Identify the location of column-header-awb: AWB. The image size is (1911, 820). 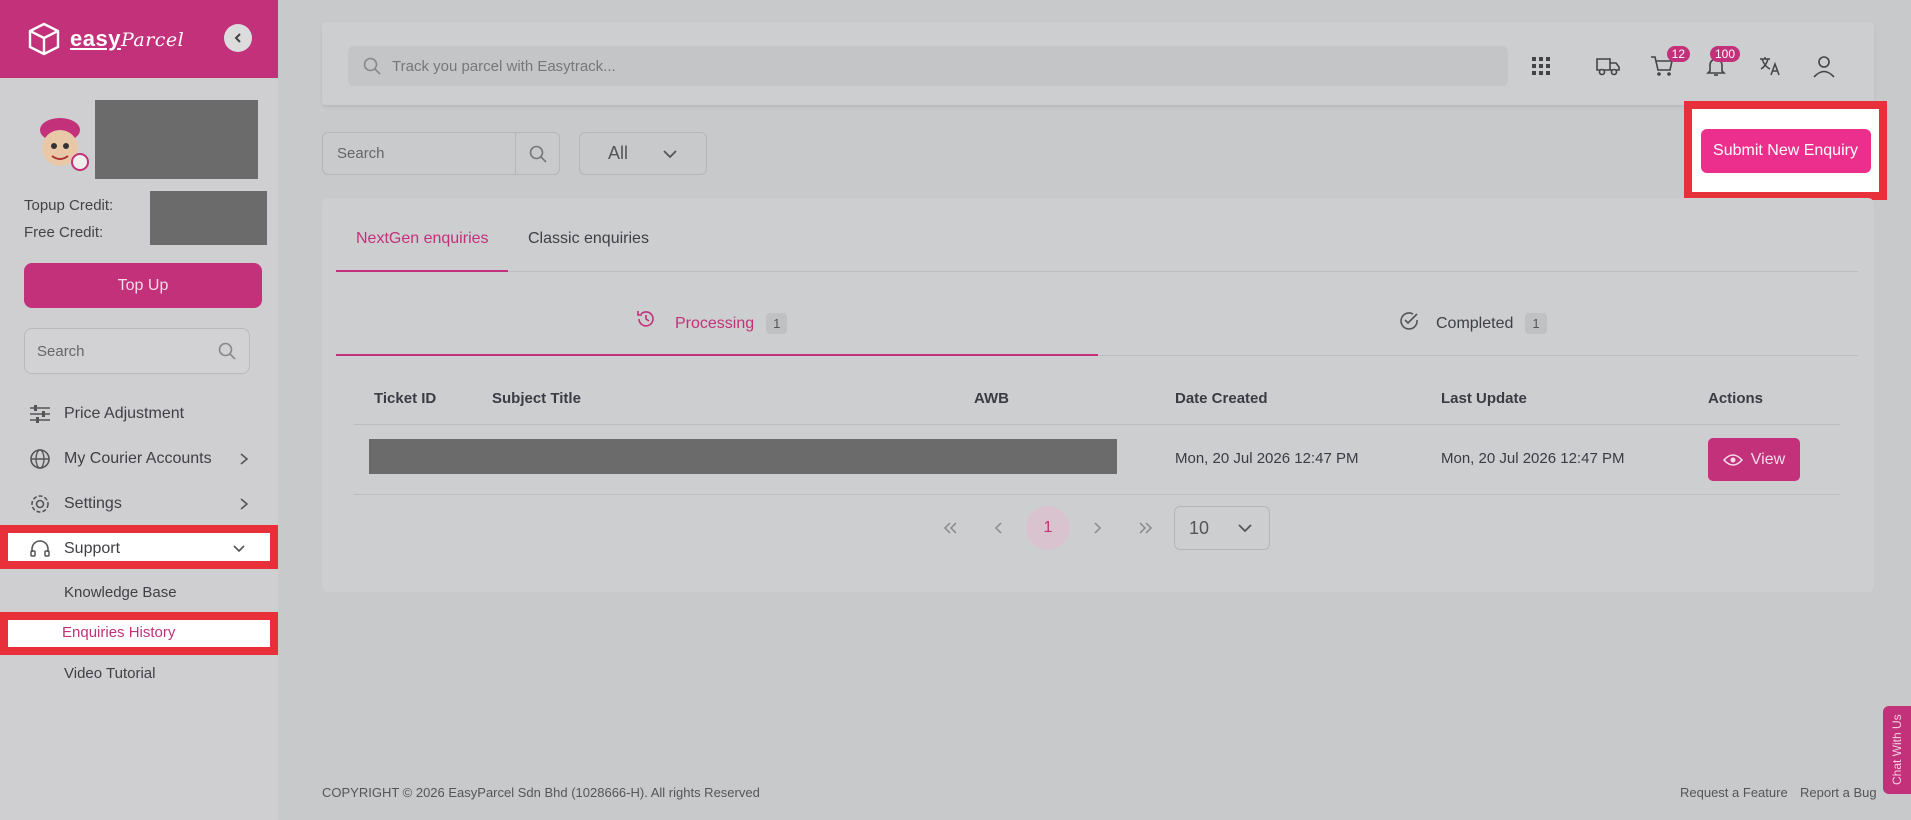
(991, 398).